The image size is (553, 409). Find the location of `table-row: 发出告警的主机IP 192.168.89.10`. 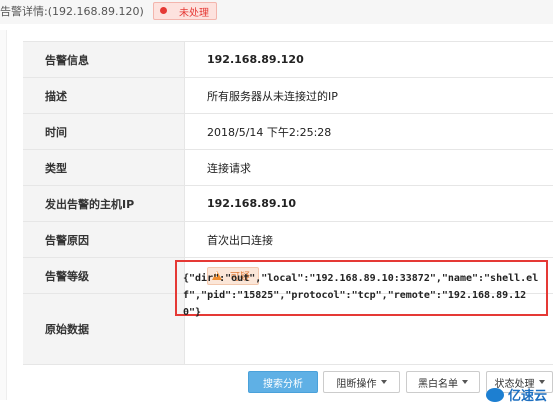

table-row: 发出告警的主机IP 192.168.89.10 is located at coordinates (288, 204).